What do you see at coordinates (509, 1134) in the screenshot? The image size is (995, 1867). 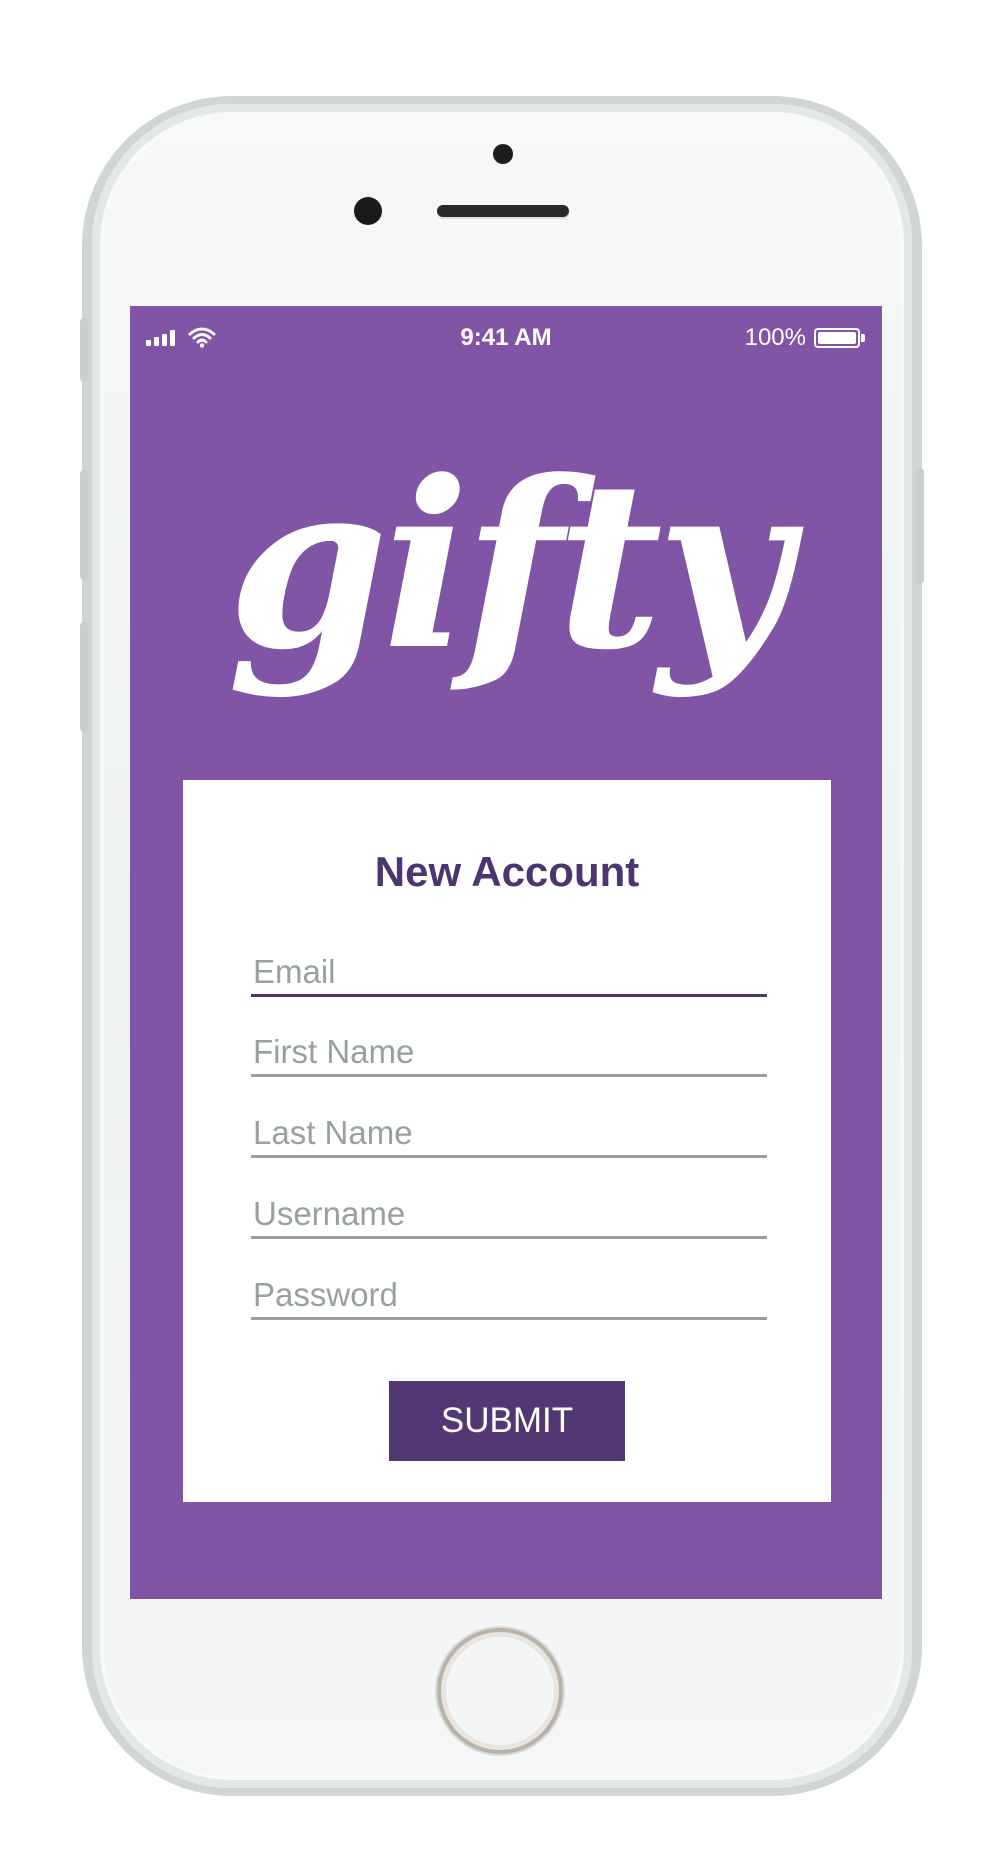 I see `last-name-field` at bounding box center [509, 1134].